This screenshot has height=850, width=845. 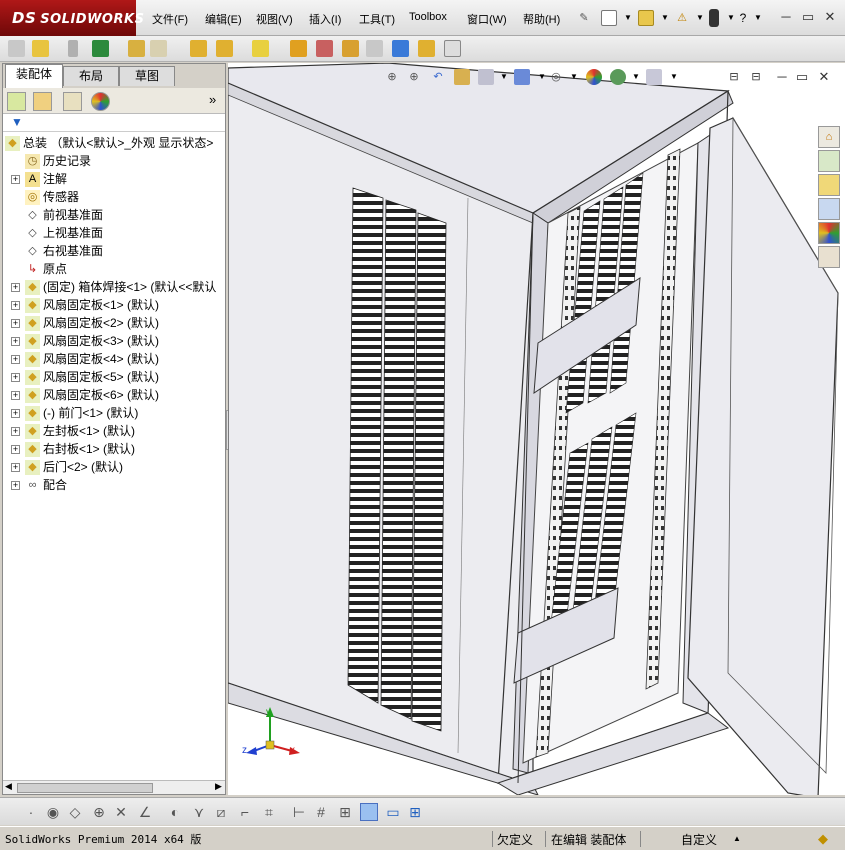 What do you see at coordinates (114, 787) in the screenshot?
I see `horizontal-scrollbar: ◀ ▶` at bounding box center [114, 787].